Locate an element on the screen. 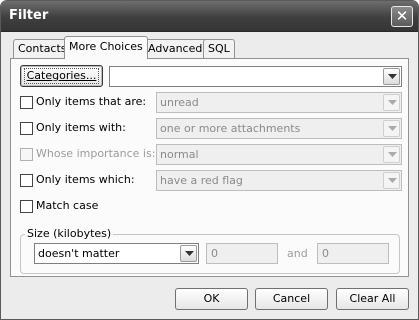 The height and width of the screenshot is (320, 419). size-min-input: 0 is located at coordinates (242, 253).